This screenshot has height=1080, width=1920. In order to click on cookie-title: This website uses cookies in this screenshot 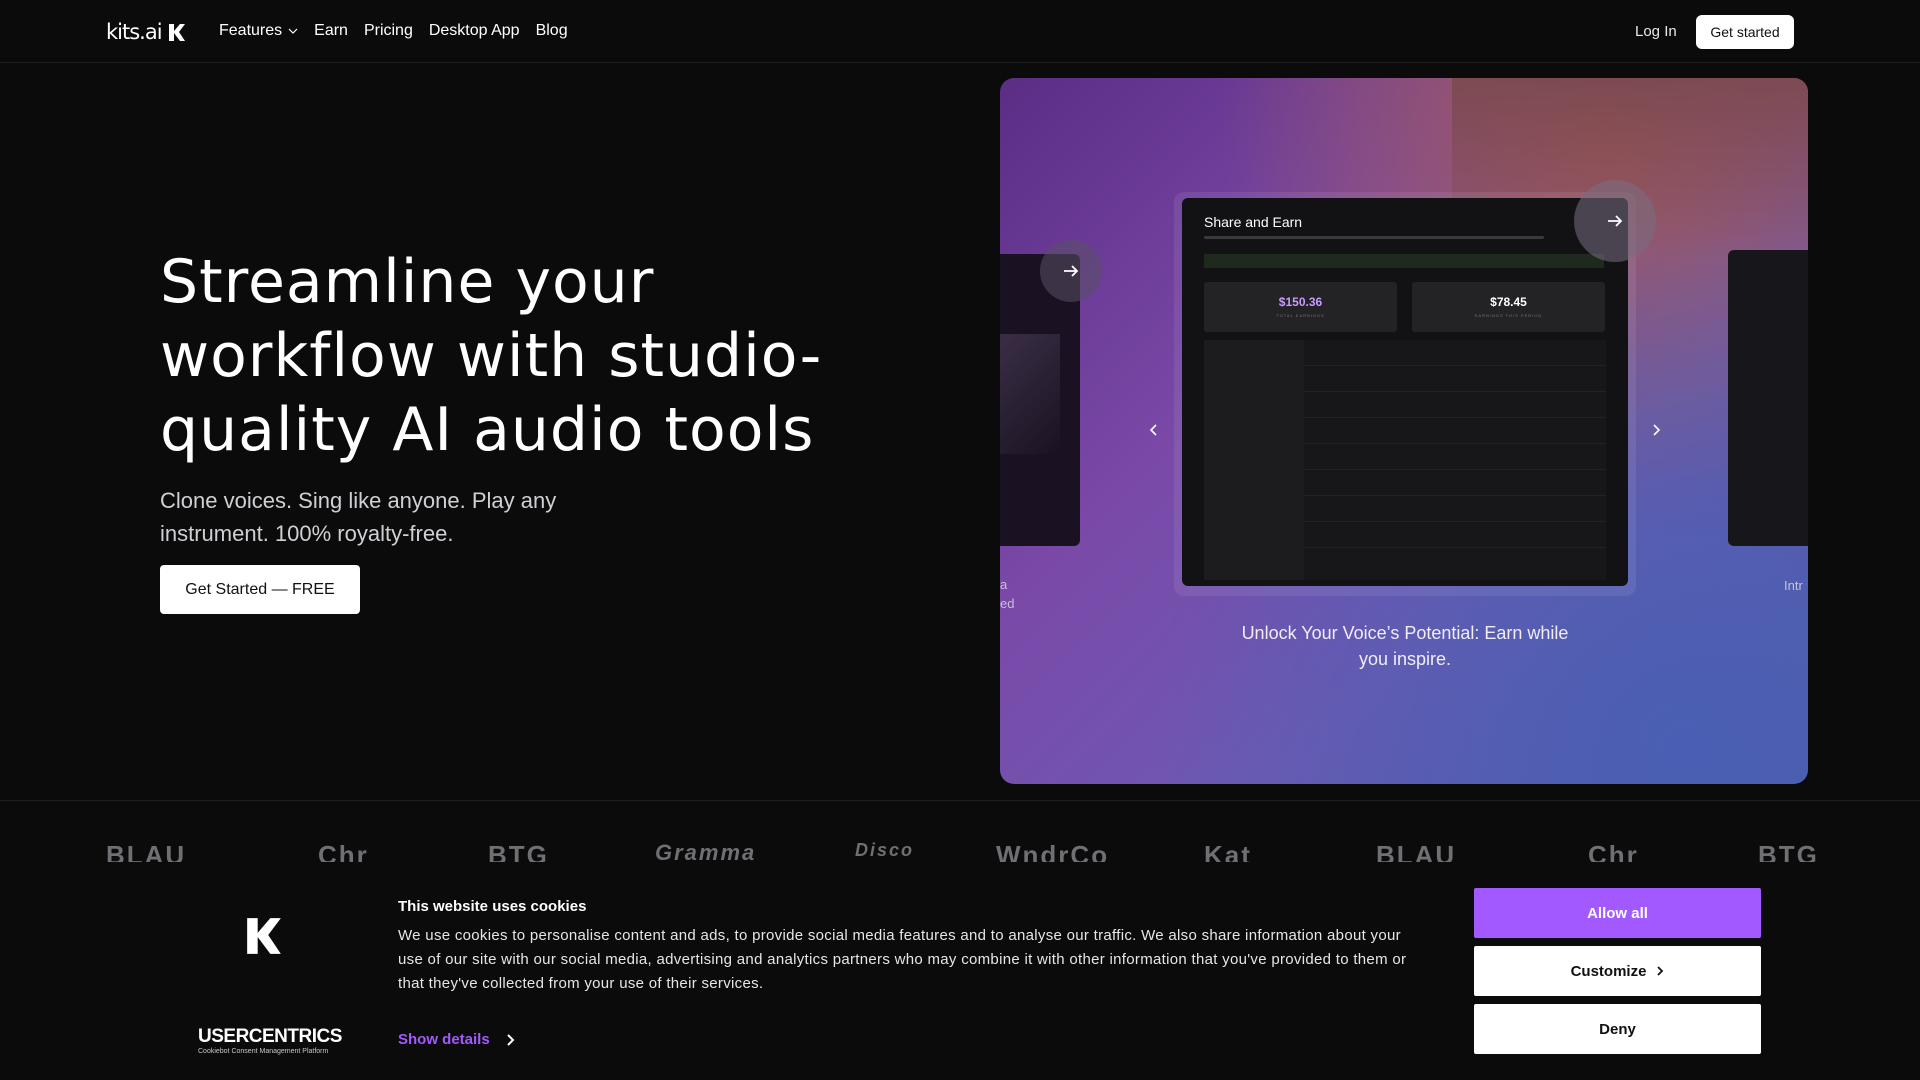, I will do `click(492, 906)`.